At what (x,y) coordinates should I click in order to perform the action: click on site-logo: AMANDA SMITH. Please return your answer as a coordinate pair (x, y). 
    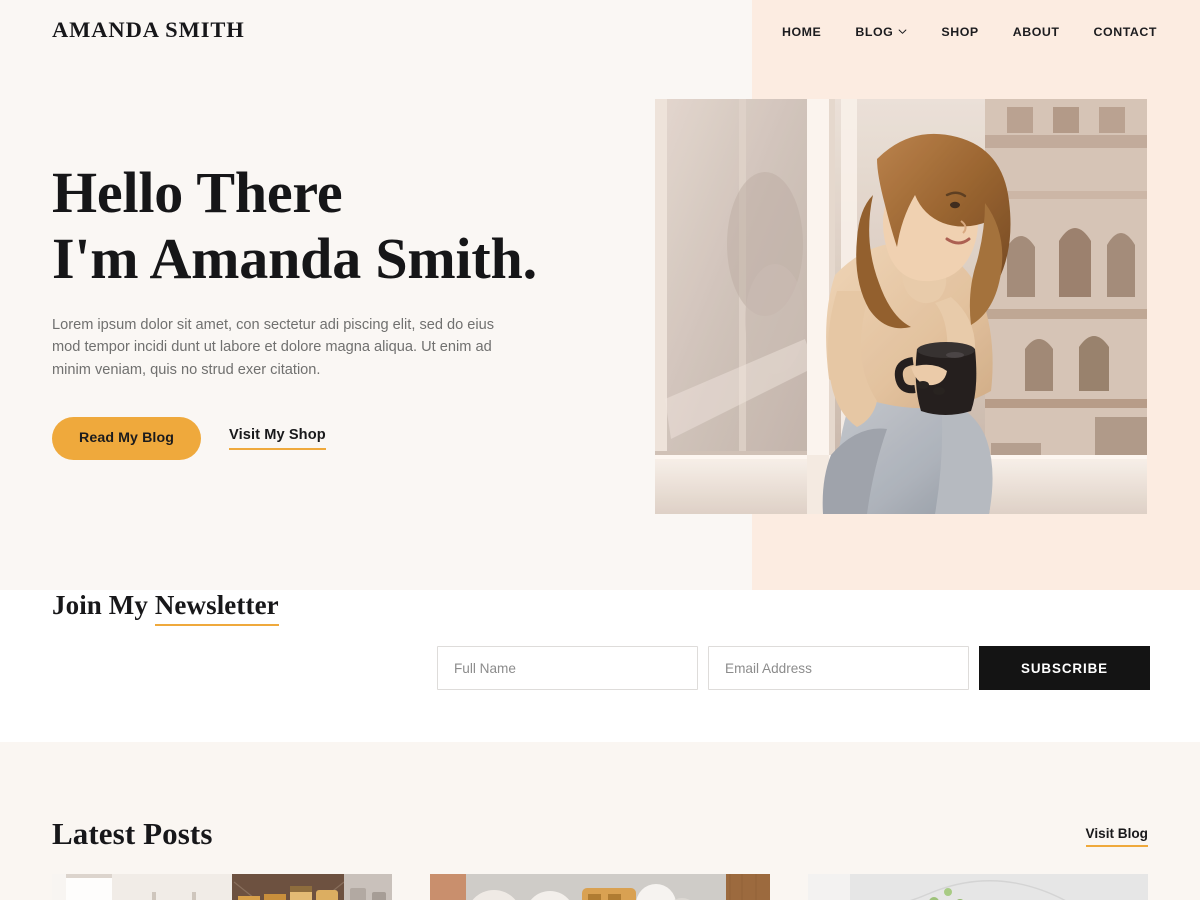
    Looking at the image, I should click on (148, 30).